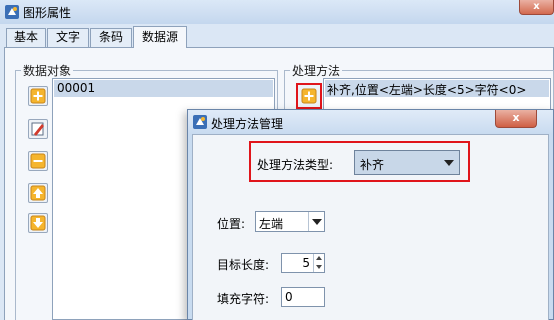  Describe the element at coordinates (160, 37) in the screenshot. I see `tab-datasource: 数据源` at that location.